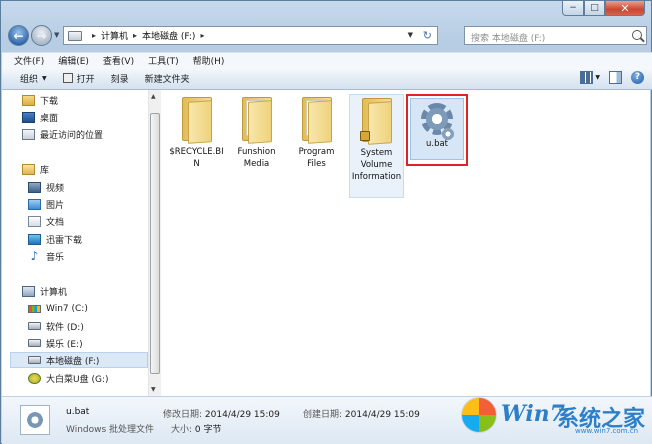 This screenshot has height=444, width=652. I want to click on help-icon: ?, so click(637, 77).